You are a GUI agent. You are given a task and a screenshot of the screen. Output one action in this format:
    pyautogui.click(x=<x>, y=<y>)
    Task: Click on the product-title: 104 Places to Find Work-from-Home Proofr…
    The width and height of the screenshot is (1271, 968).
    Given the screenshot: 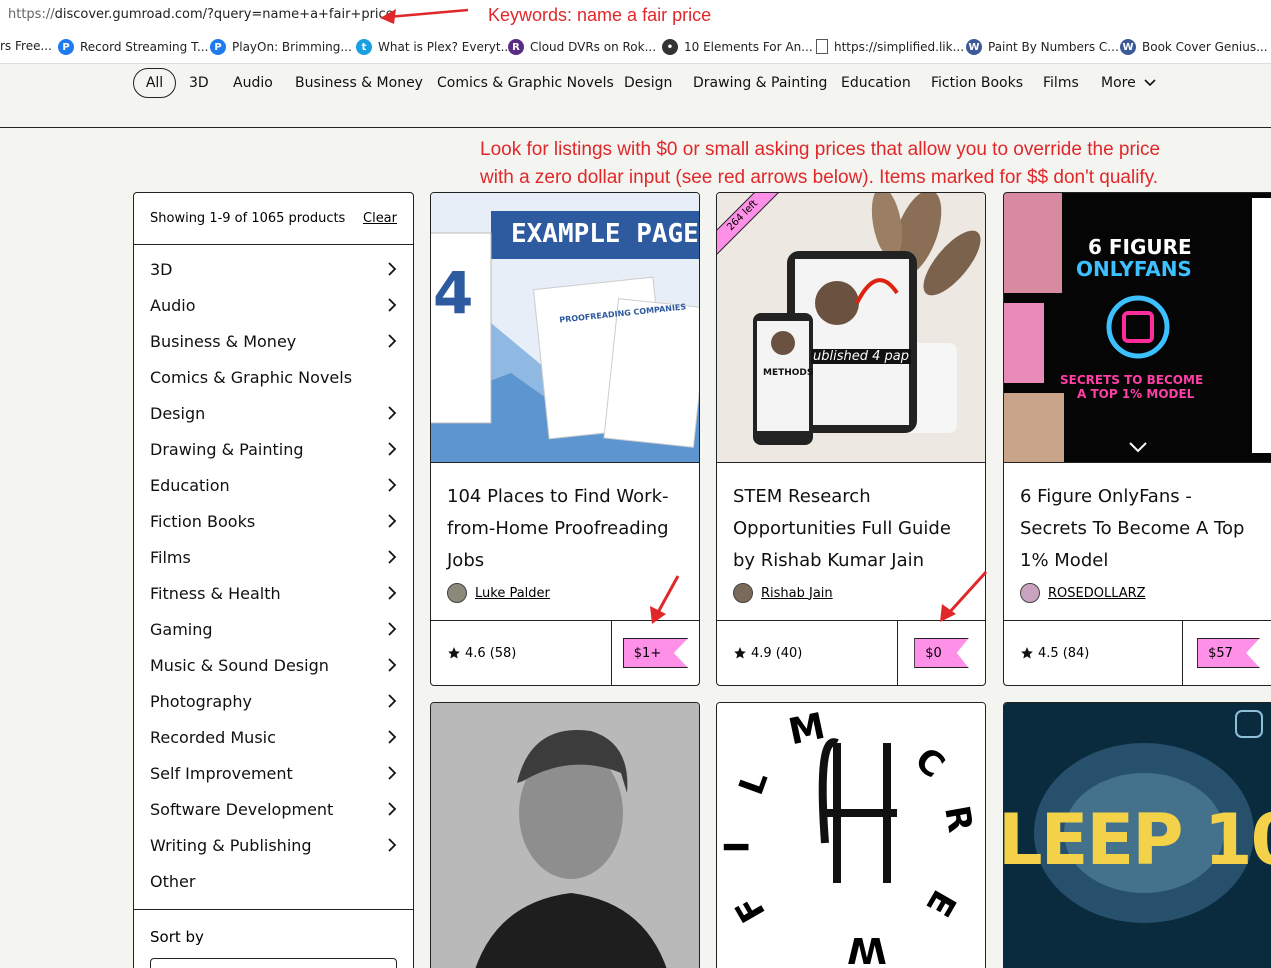 What is the action you would take?
    pyautogui.click(x=565, y=529)
    